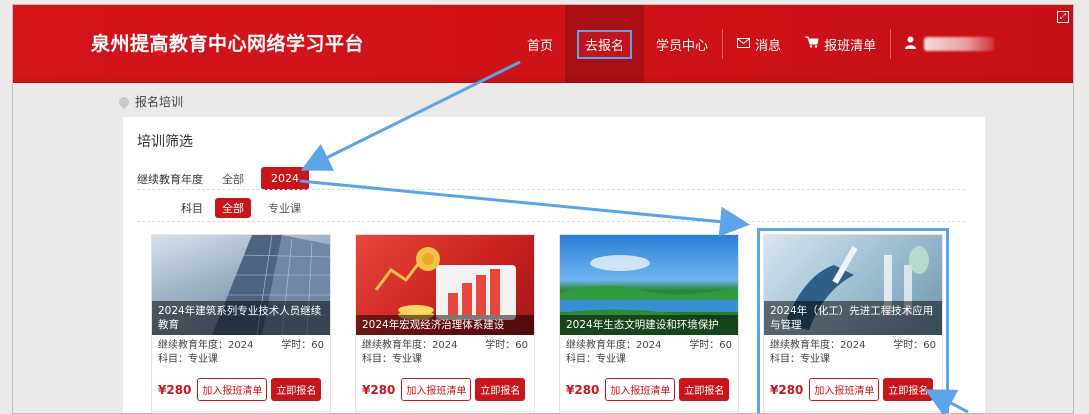 The image size is (1089, 414). What do you see at coordinates (241, 318) in the screenshot?
I see `course-title: 2024年建筑系列专业技术人员继续教育` at bounding box center [241, 318].